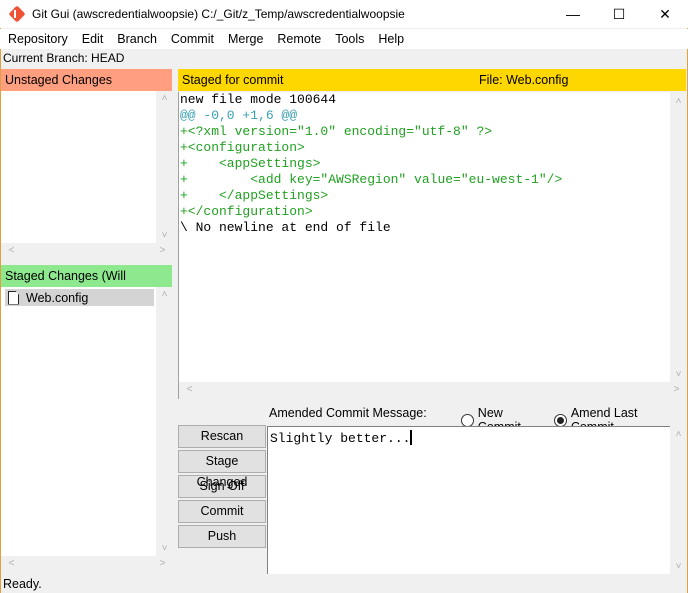 The height and width of the screenshot is (593, 688). I want to click on status-bar: Ready., so click(22, 584).